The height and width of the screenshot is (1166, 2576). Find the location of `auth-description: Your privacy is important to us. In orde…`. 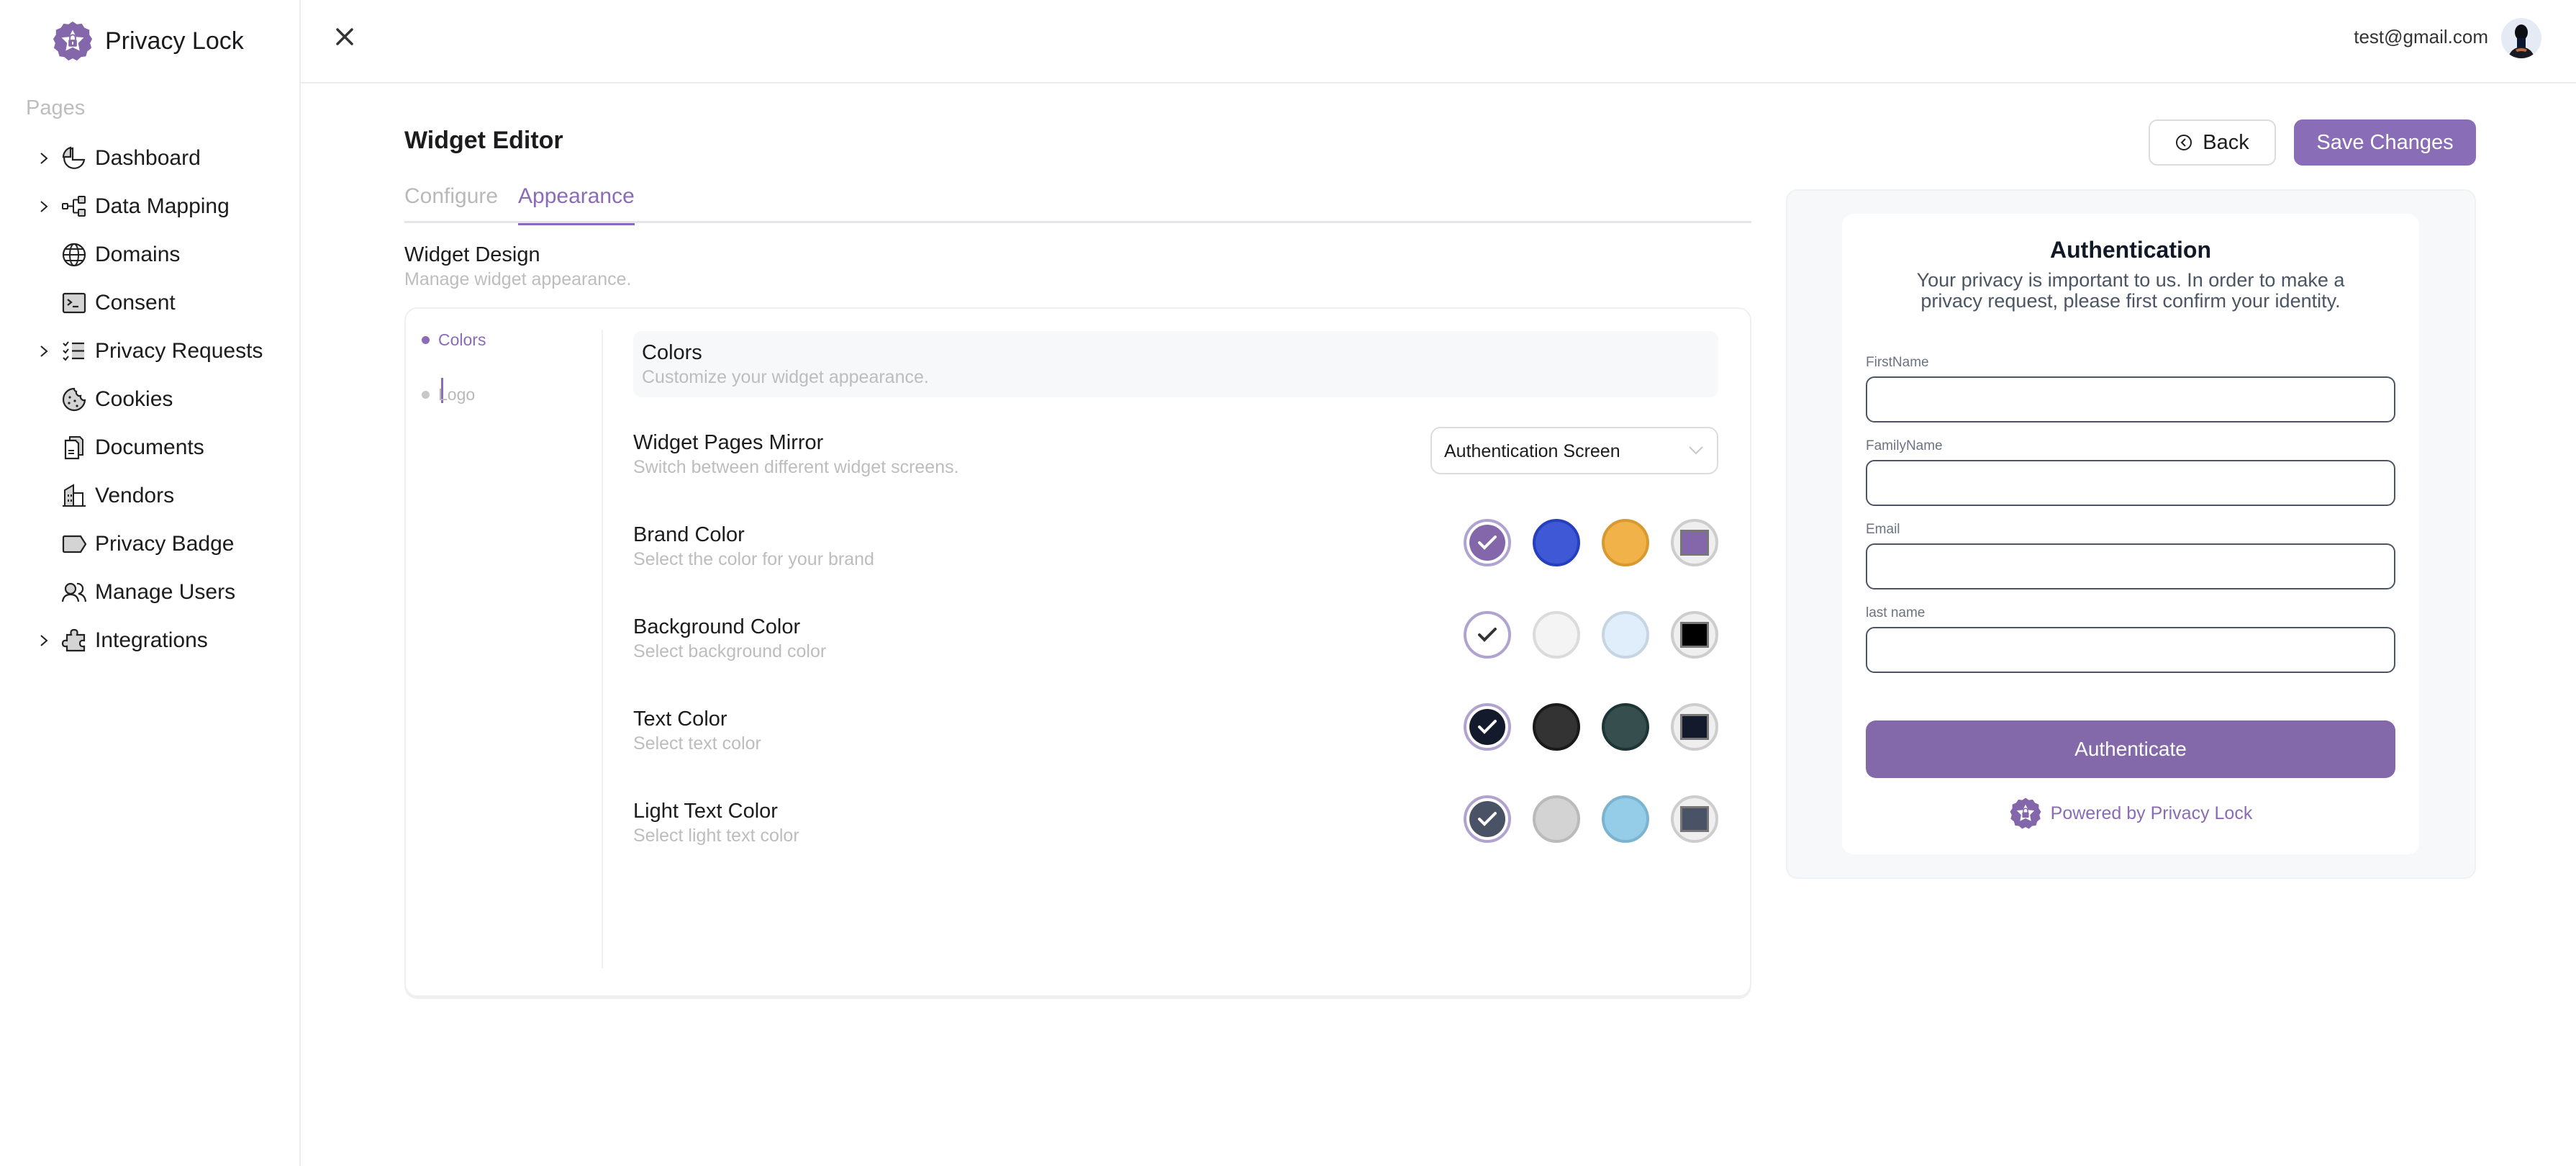

auth-description: Your privacy is important to us. In orde… is located at coordinates (2130, 290).